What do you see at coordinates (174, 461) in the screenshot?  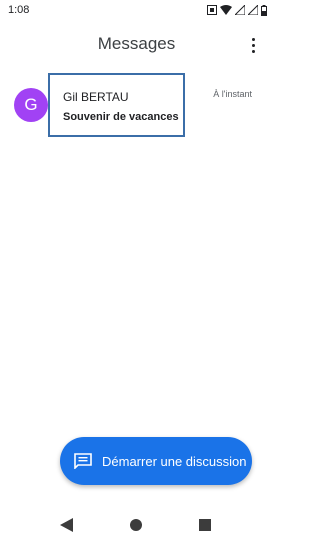 I see `start-chat-label: Démarrer une discussion` at bounding box center [174, 461].